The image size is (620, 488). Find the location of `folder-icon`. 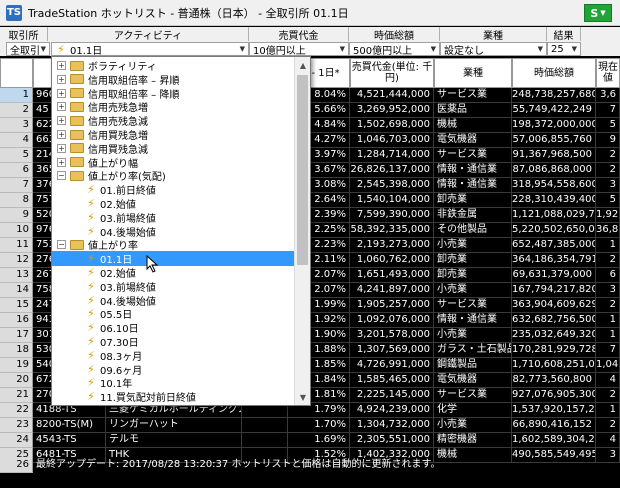

folder-icon is located at coordinates (77, 244).